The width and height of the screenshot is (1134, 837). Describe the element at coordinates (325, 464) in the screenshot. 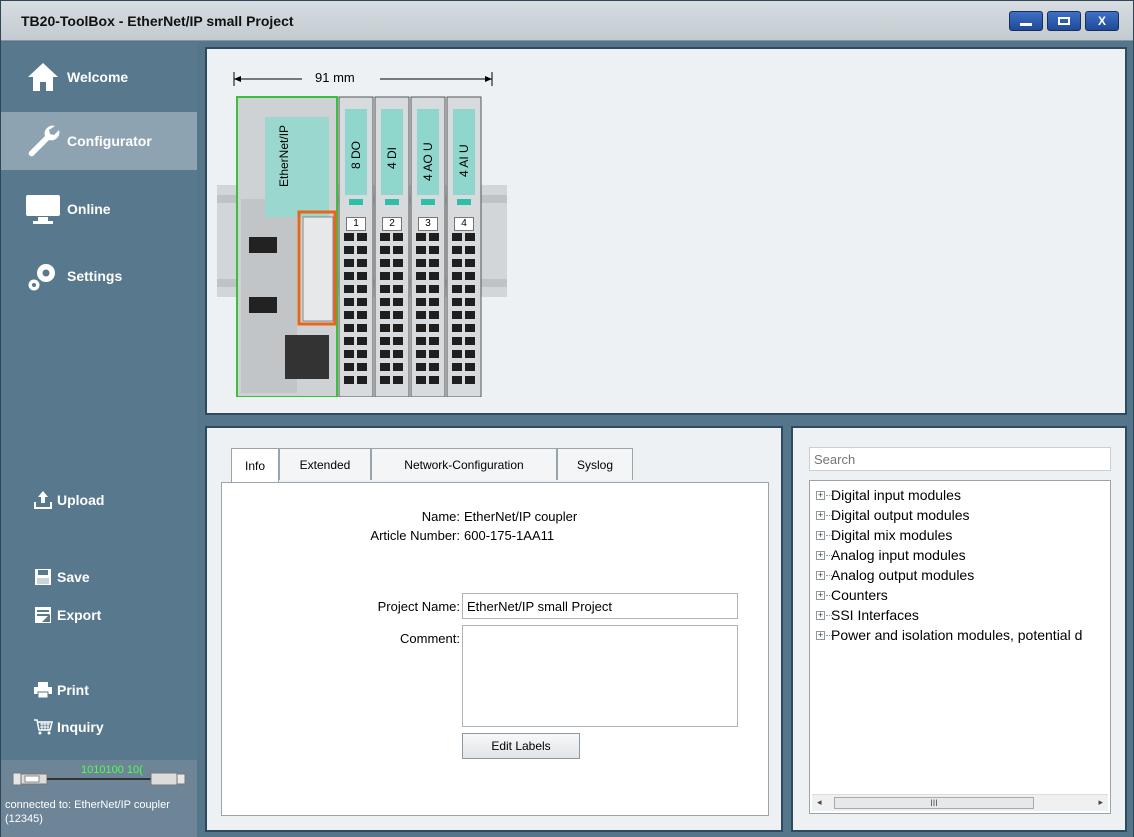

I see `tab-extended: Extended` at that location.